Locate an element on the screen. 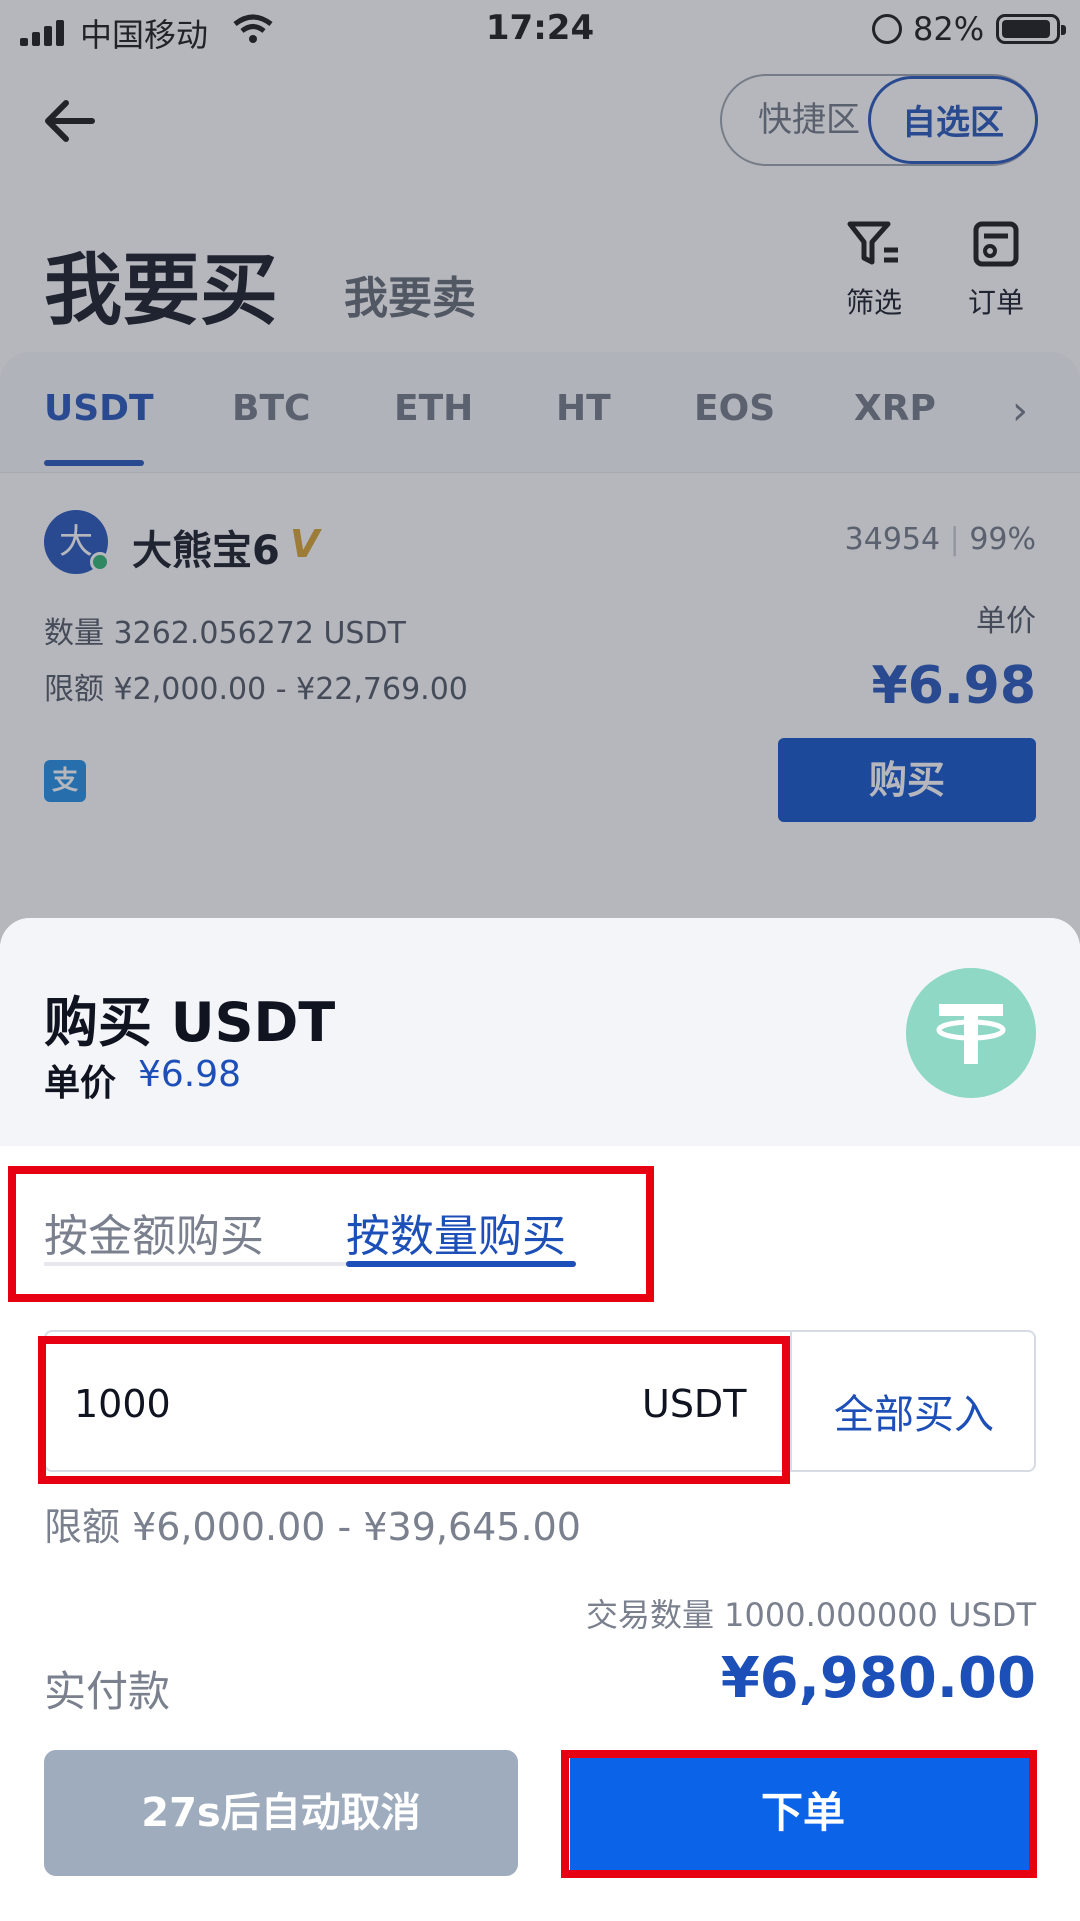  sheet-price-label: 单价 is located at coordinates (80, 1083).